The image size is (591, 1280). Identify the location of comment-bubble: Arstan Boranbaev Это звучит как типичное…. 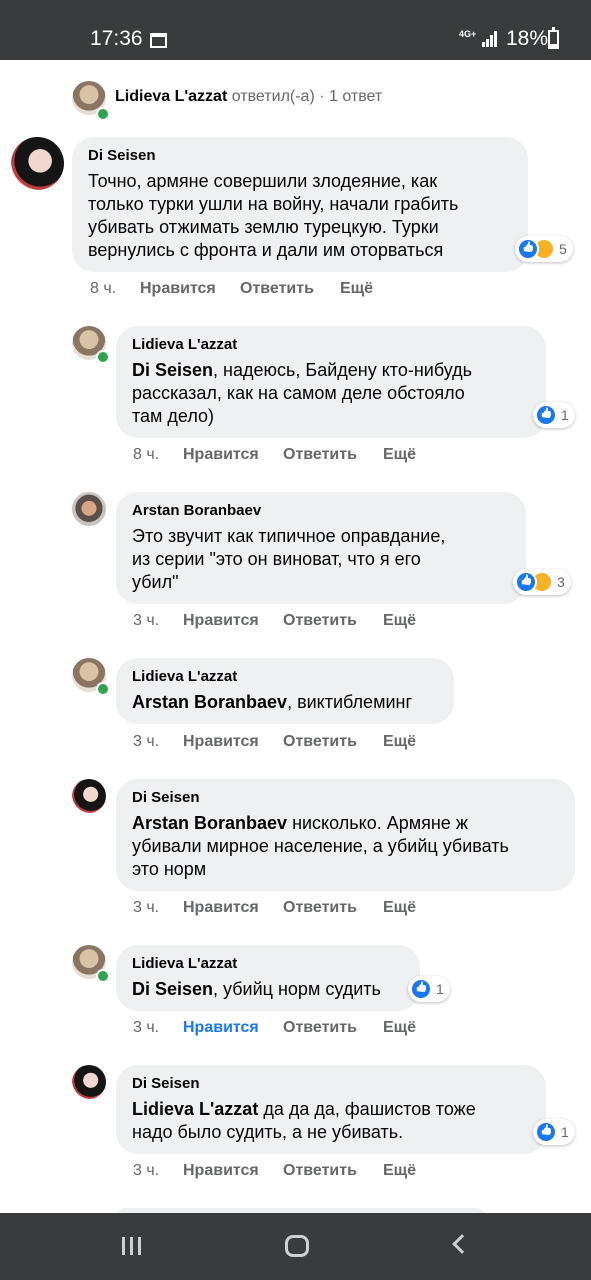
(321, 548).